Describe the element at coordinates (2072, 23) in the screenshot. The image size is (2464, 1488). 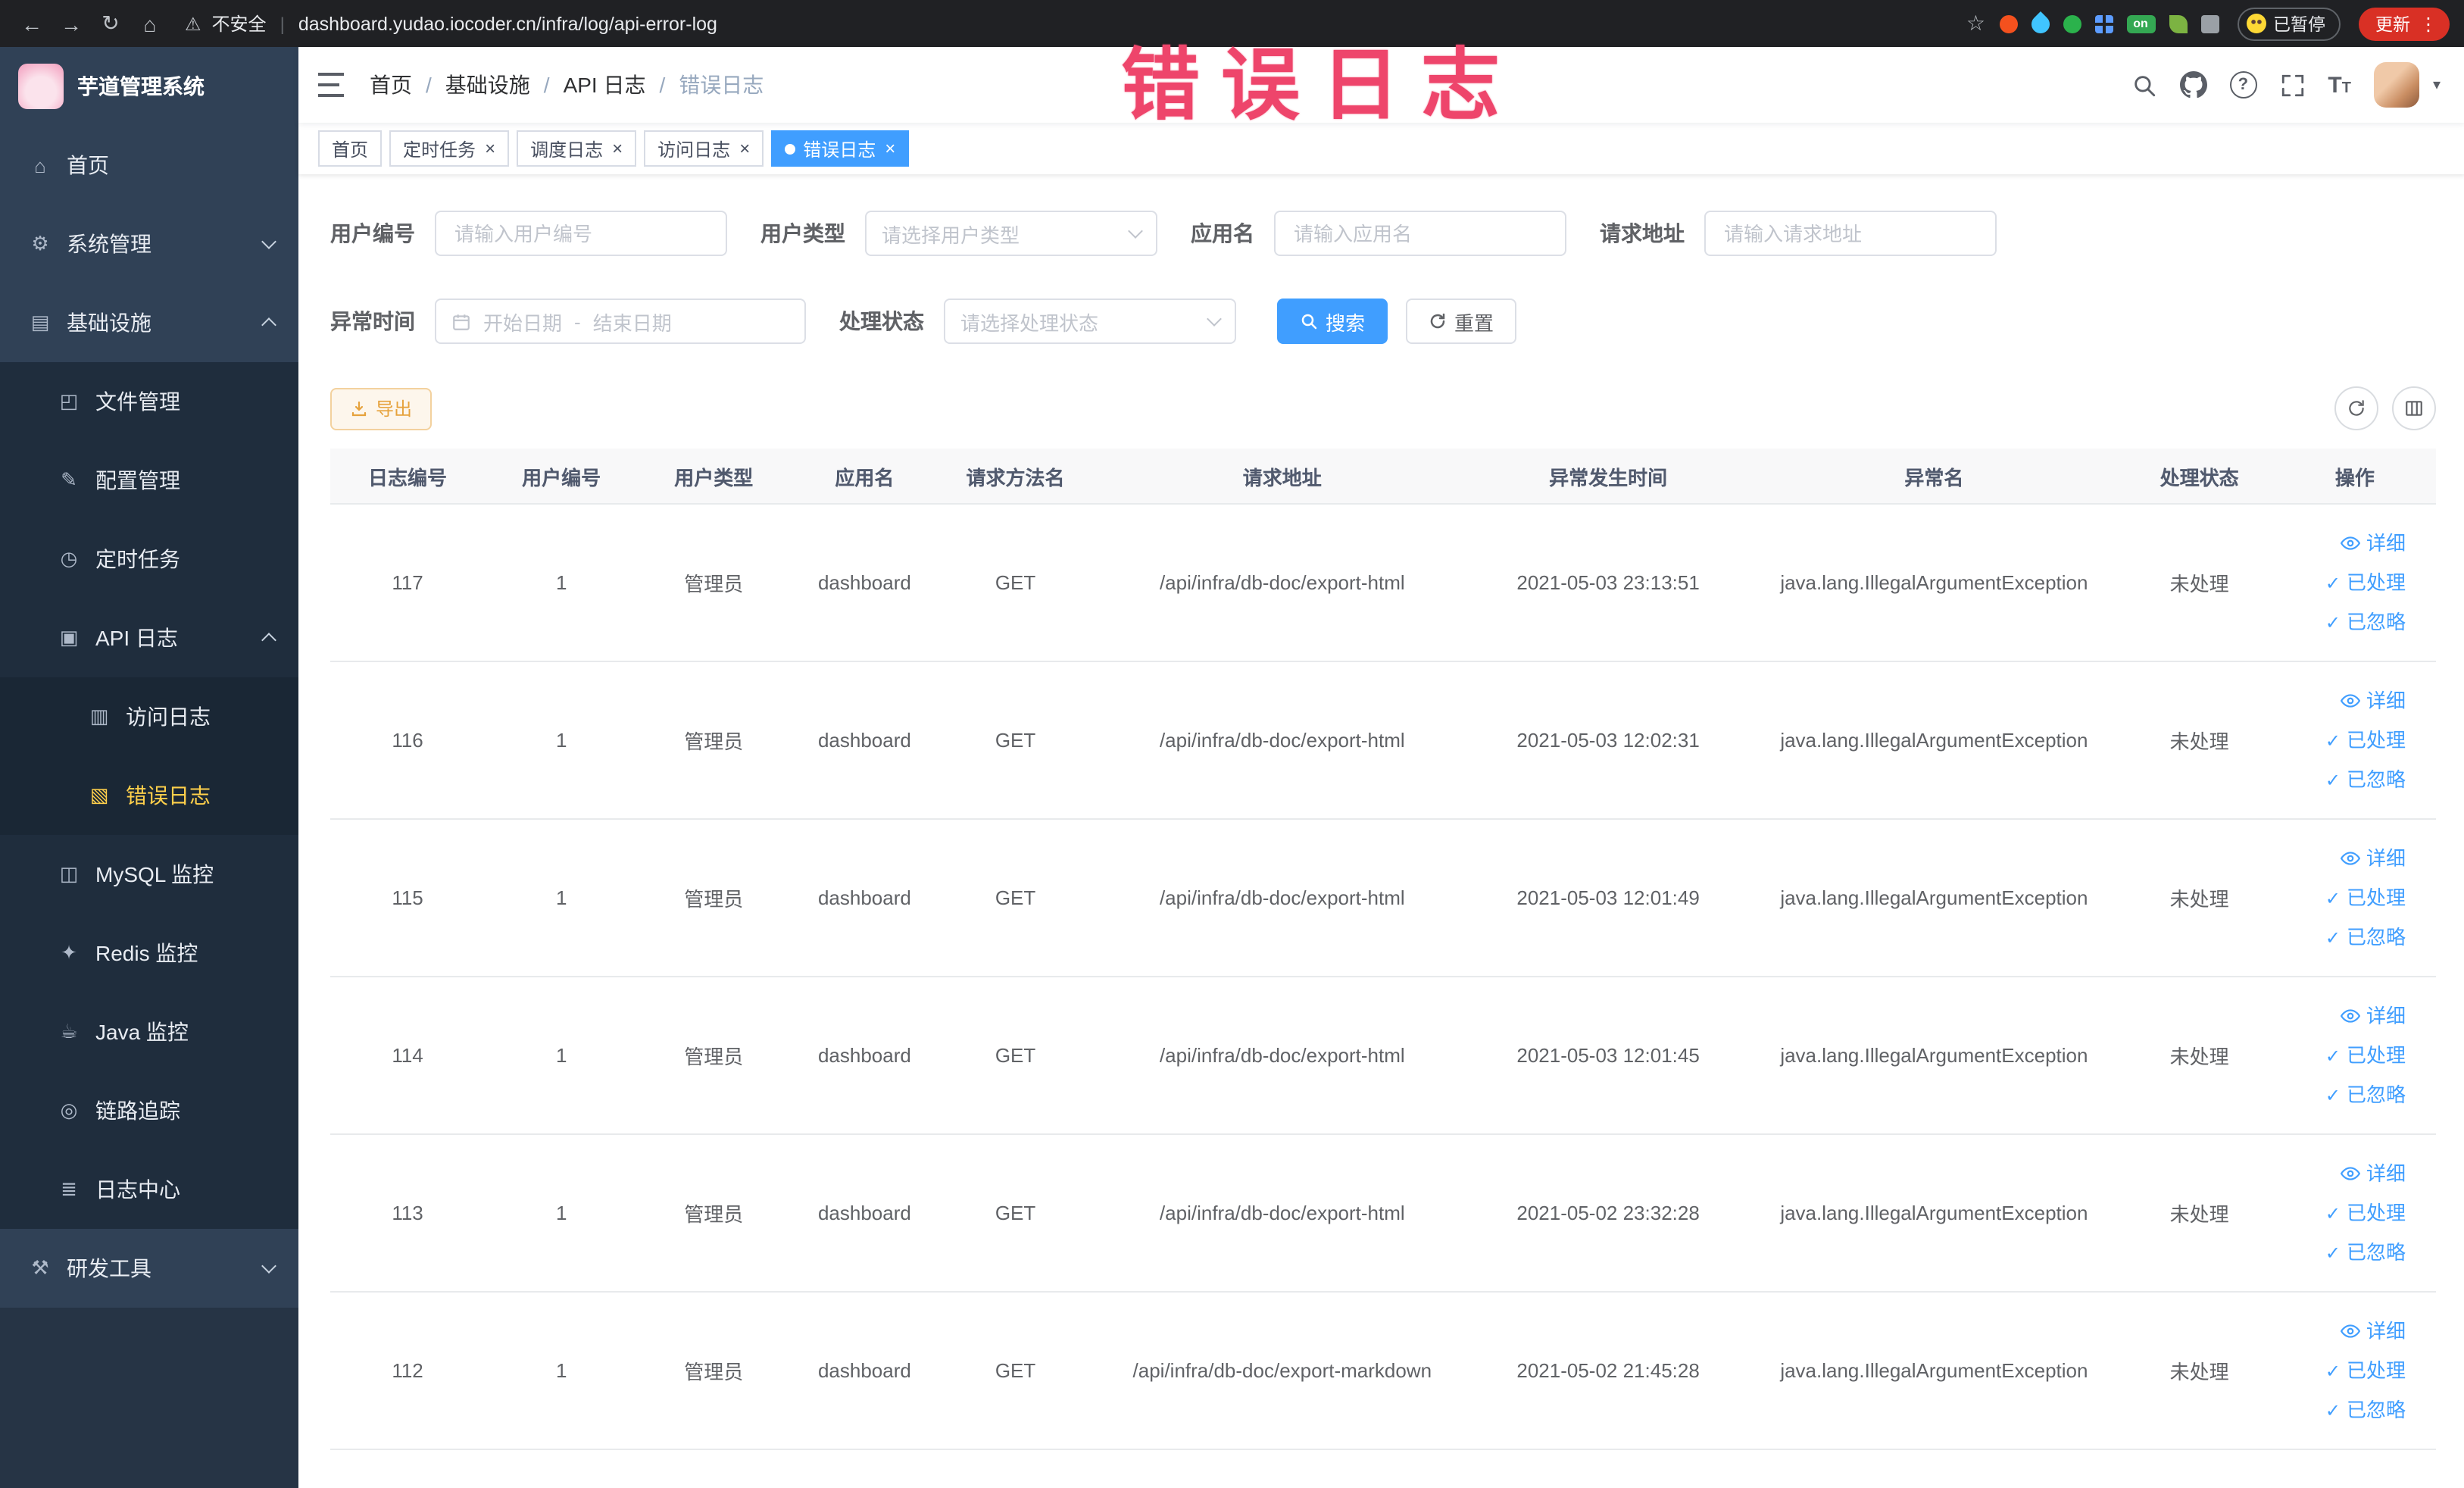
I see `extension-icon-teal` at that location.